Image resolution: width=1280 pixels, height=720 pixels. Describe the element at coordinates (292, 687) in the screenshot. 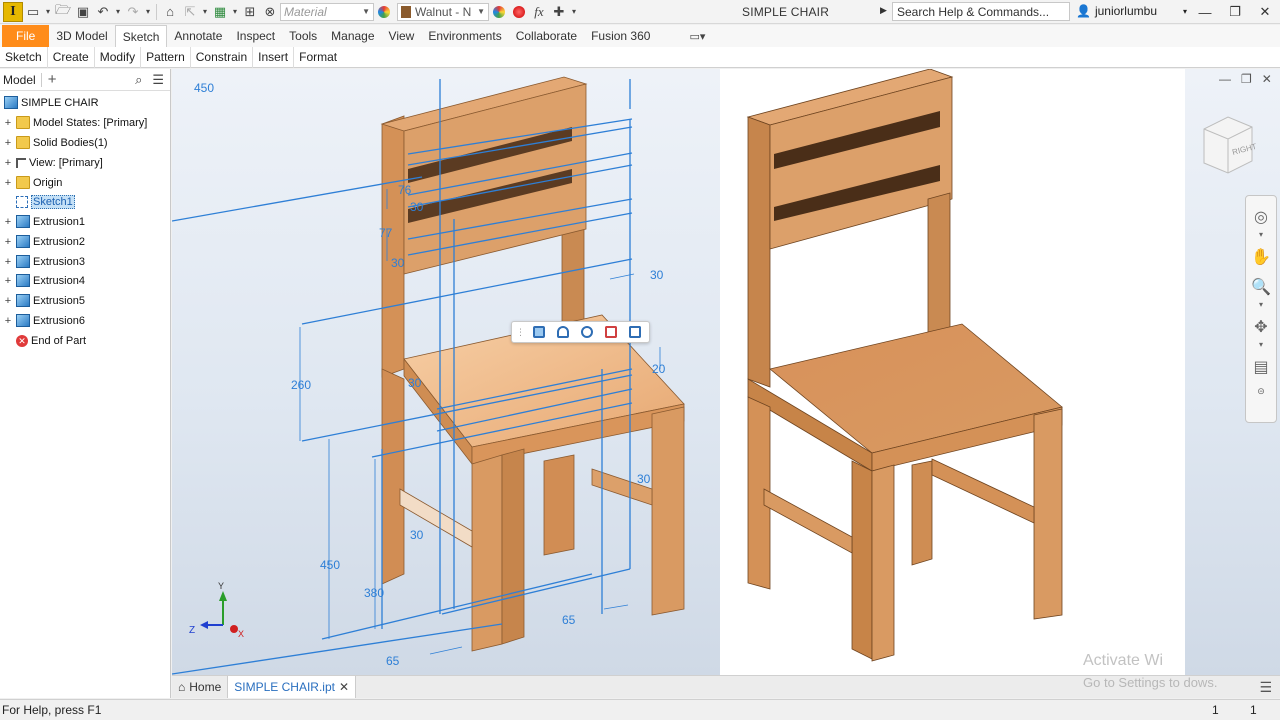

I see `tab-simple-chair-ipt: SIMPLE CHAIR.ipt ✕` at that location.